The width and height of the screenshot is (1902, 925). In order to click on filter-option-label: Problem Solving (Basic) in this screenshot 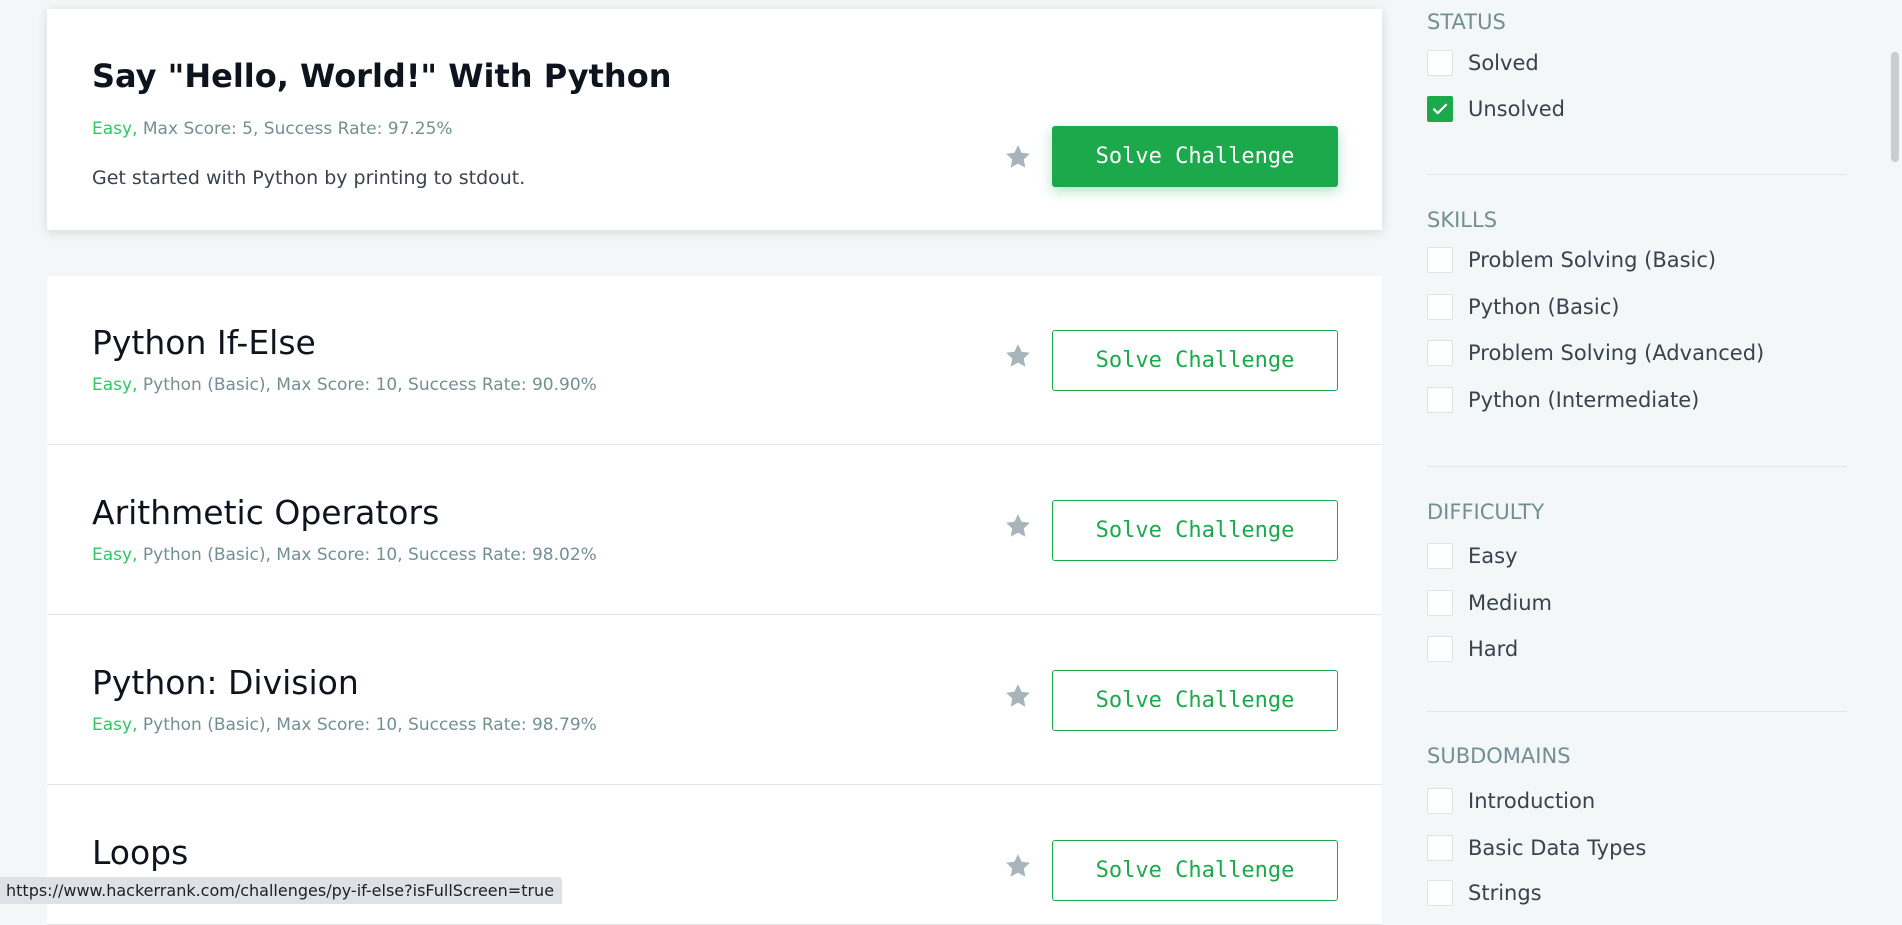, I will do `click(1592, 260)`.